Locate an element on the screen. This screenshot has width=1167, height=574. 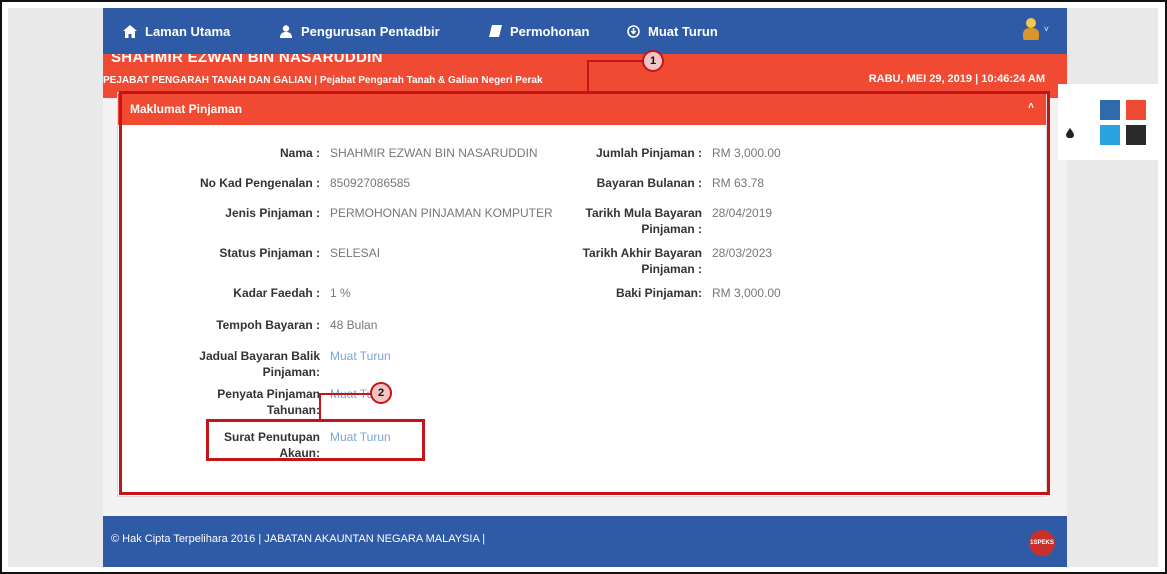
callout-box-surat is located at coordinates (315, 440).